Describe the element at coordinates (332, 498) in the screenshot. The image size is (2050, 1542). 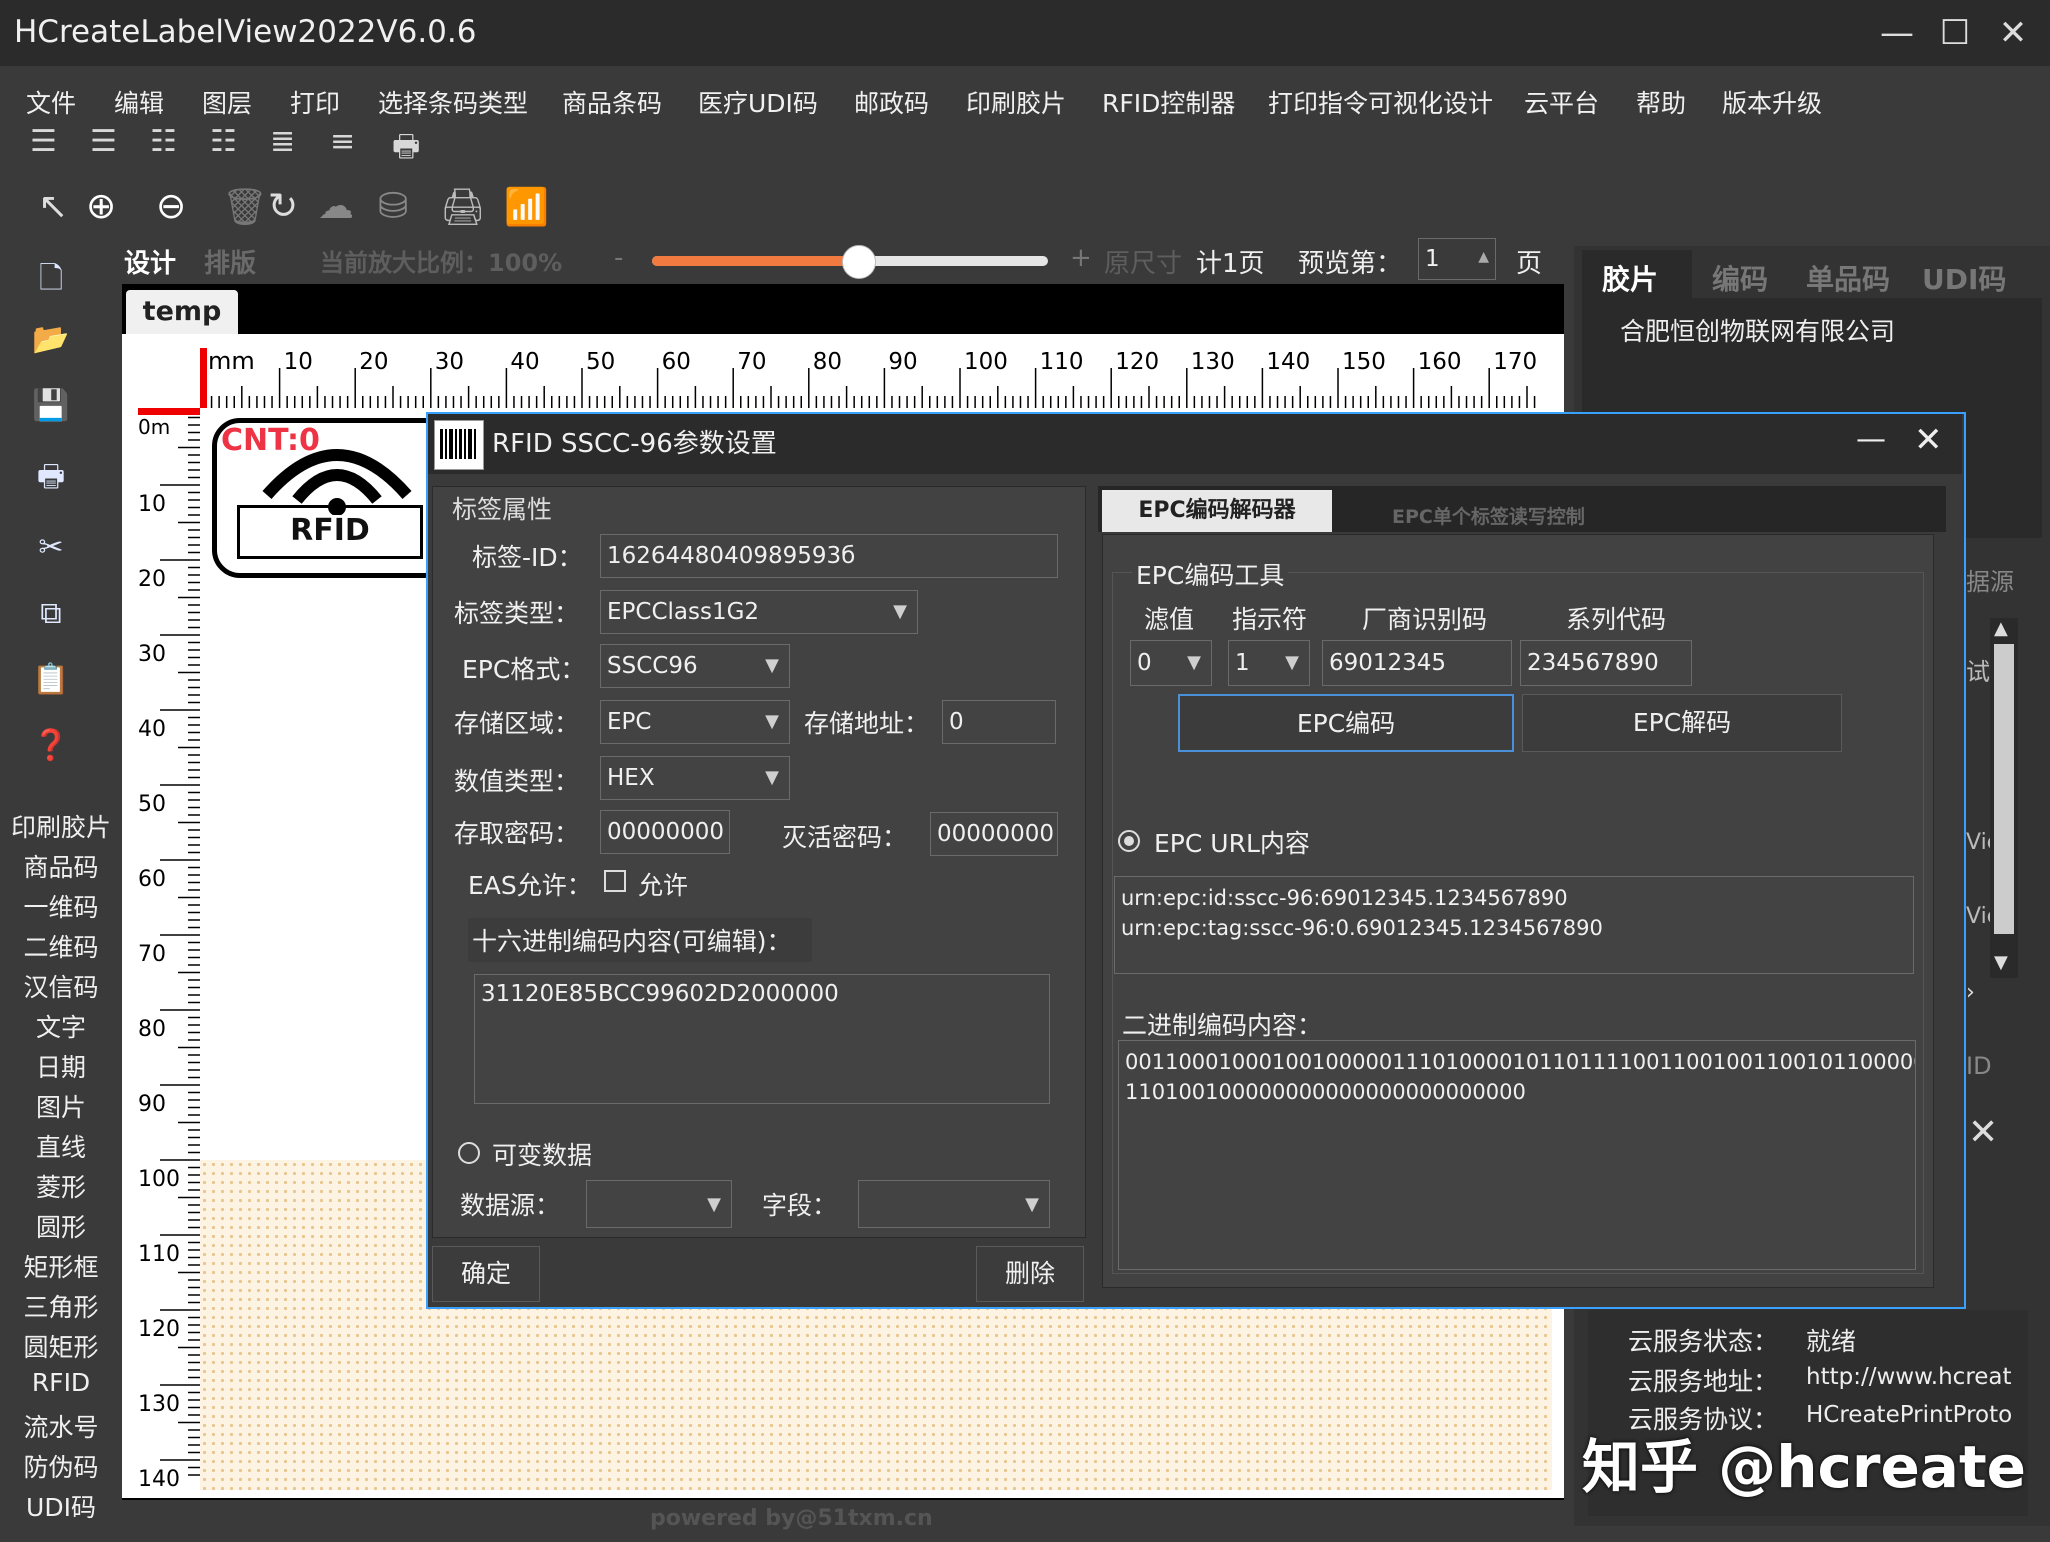
I see `rfid-label-preview: CNT:0 RFID` at that location.